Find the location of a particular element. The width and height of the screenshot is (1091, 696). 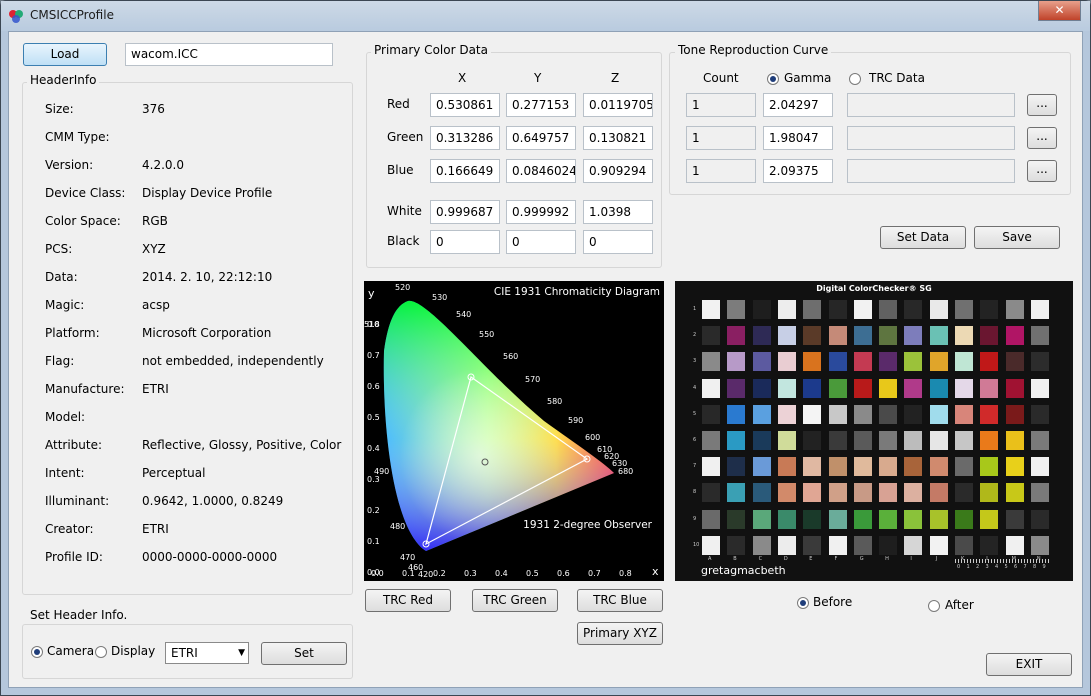

primary-value-field: 0.130821 is located at coordinates (618, 138).